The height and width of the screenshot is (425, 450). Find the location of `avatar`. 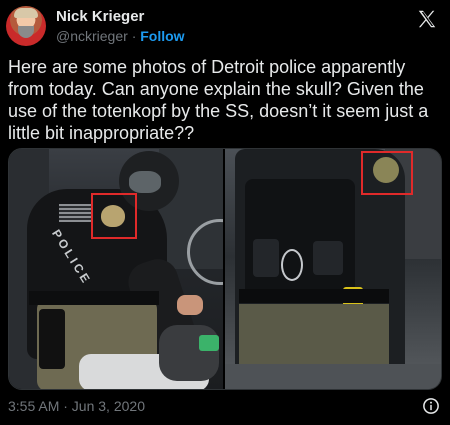

avatar is located at coordinates (26, 26).